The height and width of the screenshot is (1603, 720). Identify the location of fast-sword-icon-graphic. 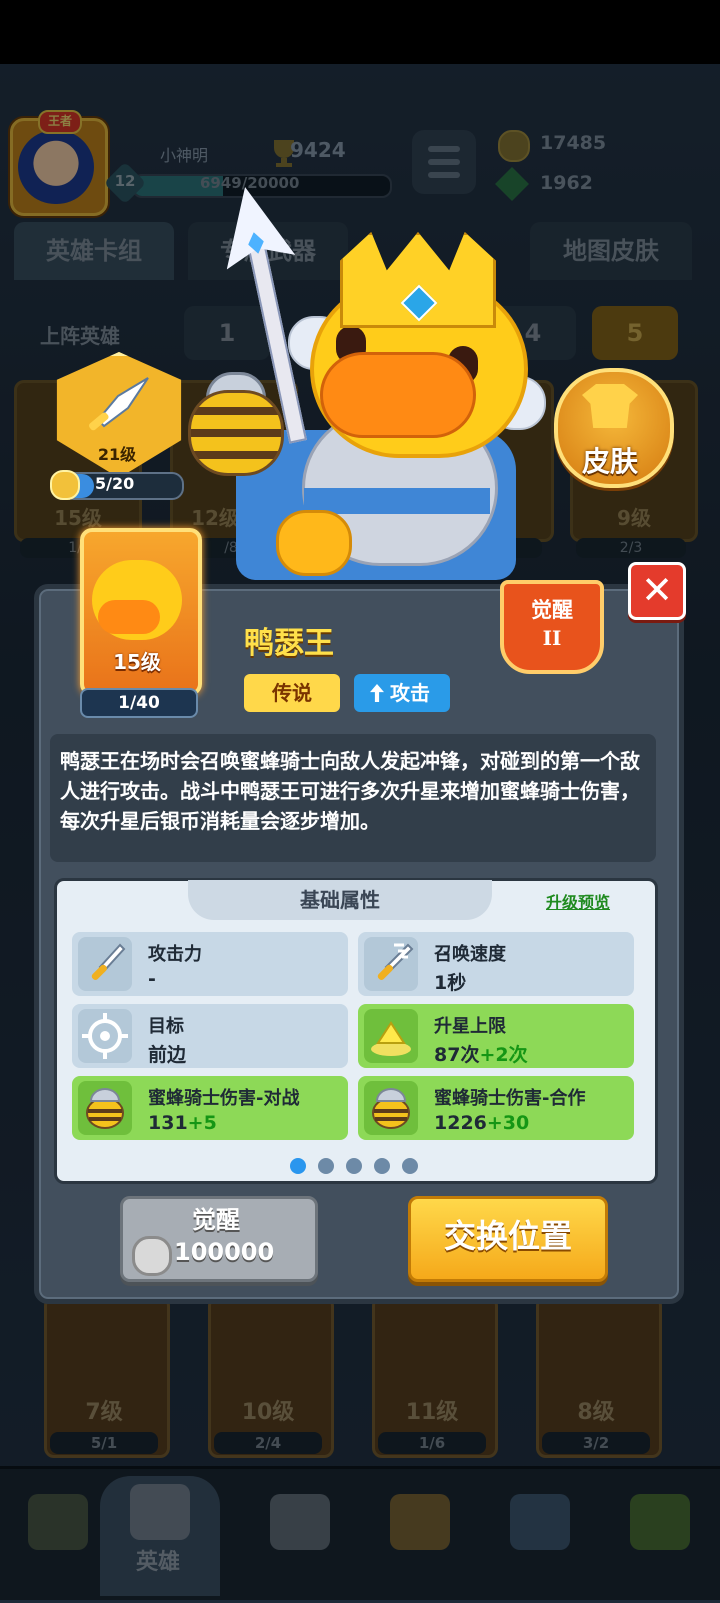
(395, 961).